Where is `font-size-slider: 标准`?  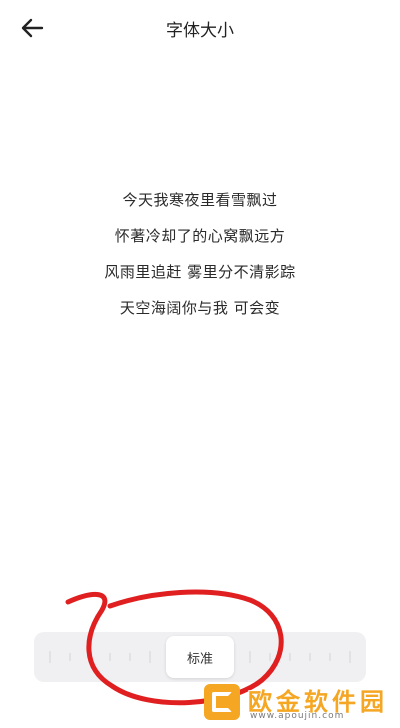 font-size-slider: 标准 is located at coordinates (200, 657).